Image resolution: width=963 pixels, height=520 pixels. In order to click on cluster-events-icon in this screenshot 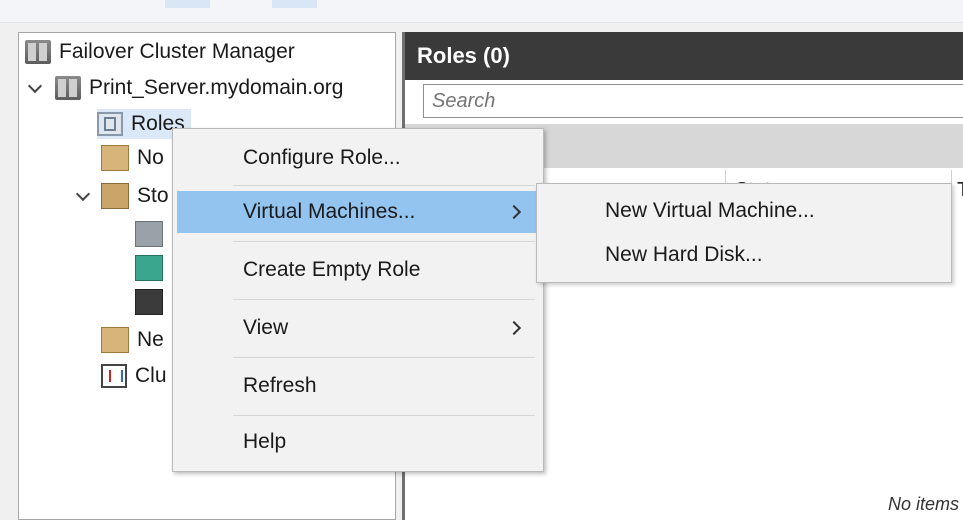, I will do `click(114, 376)`.